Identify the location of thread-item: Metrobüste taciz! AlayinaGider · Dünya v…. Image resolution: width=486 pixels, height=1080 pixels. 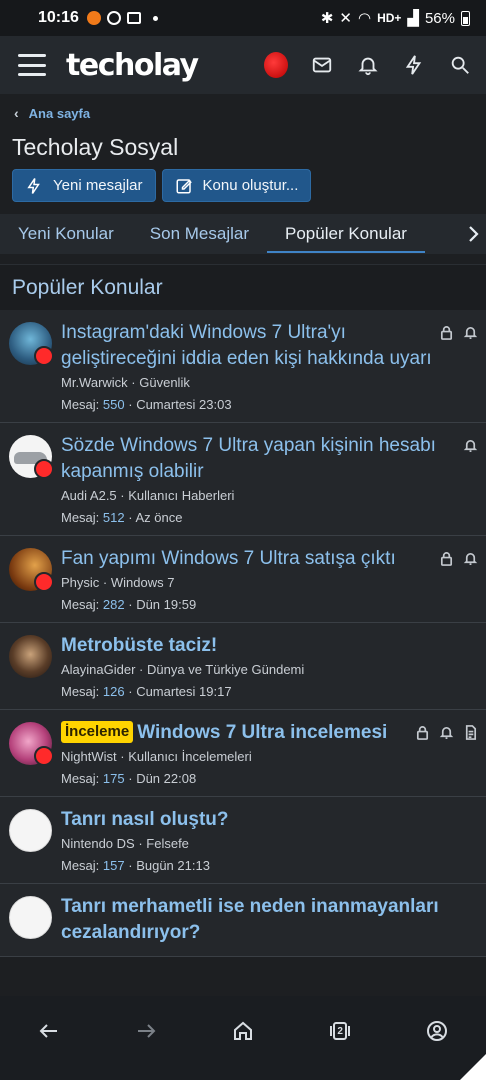
(243, 666).